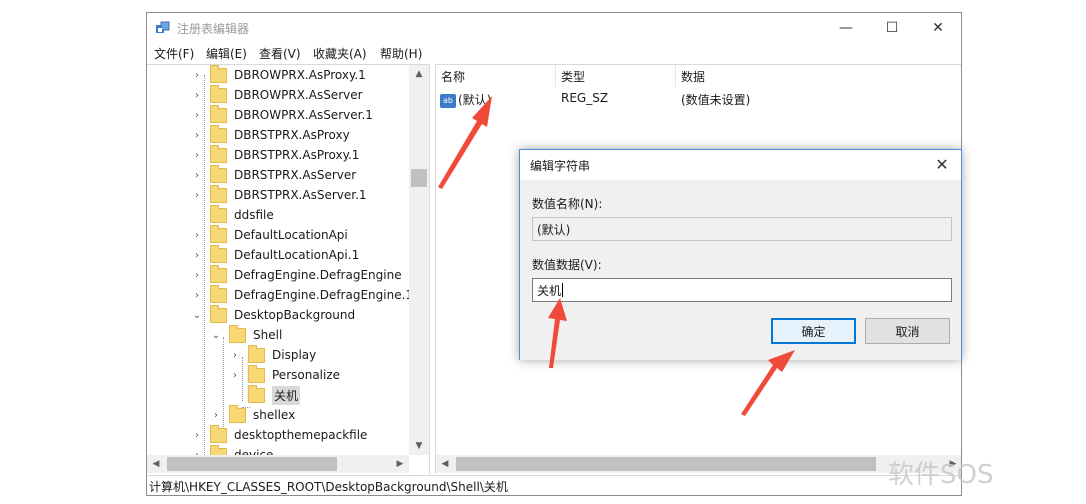 The width and height of the screenshot is (1086, 504). I want to click on tree-item: › DBRSTPRX.AsServer.1, so click(279, 194).